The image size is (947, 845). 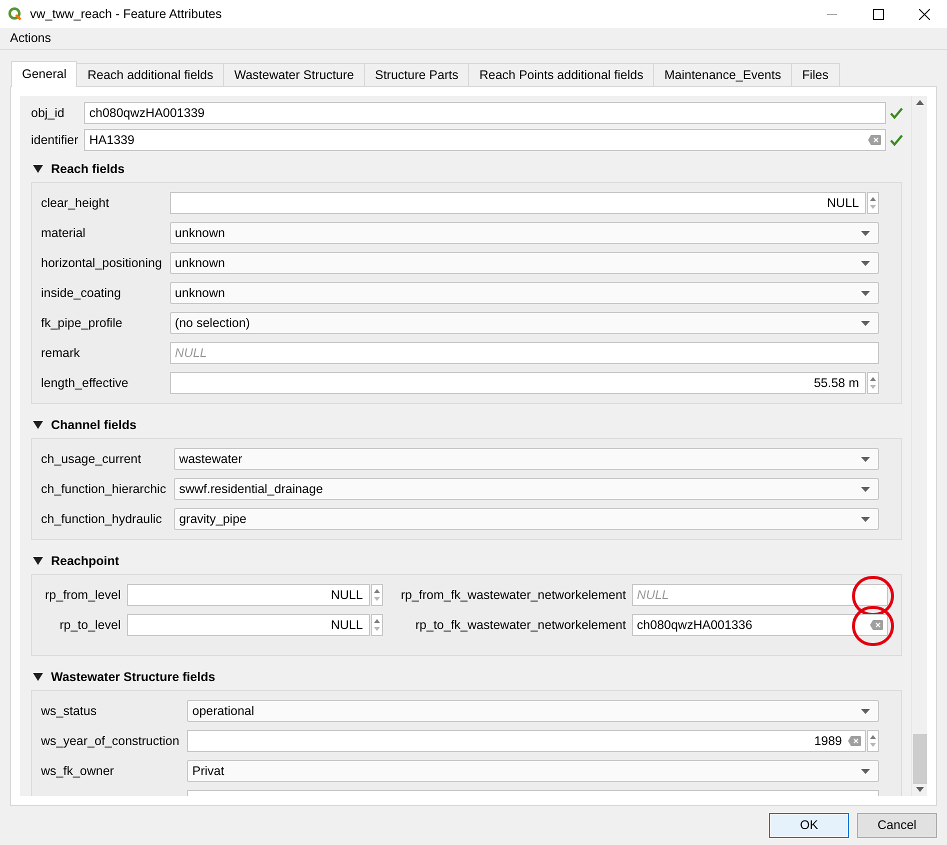 What do you see at coordinates (251, 489) in the screenshot?
I see `field-value: swwf.residential_drainage` at bounding box center [251, 489].